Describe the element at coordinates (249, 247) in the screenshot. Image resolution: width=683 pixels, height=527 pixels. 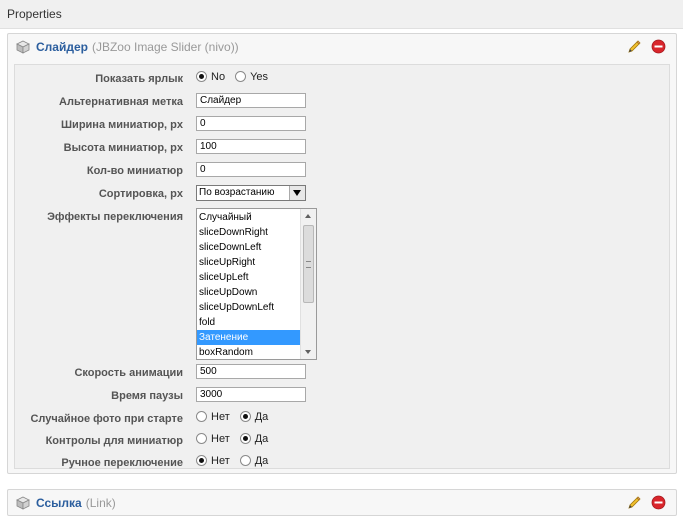
I see `effect-option: sliceDownLeft` at that location.